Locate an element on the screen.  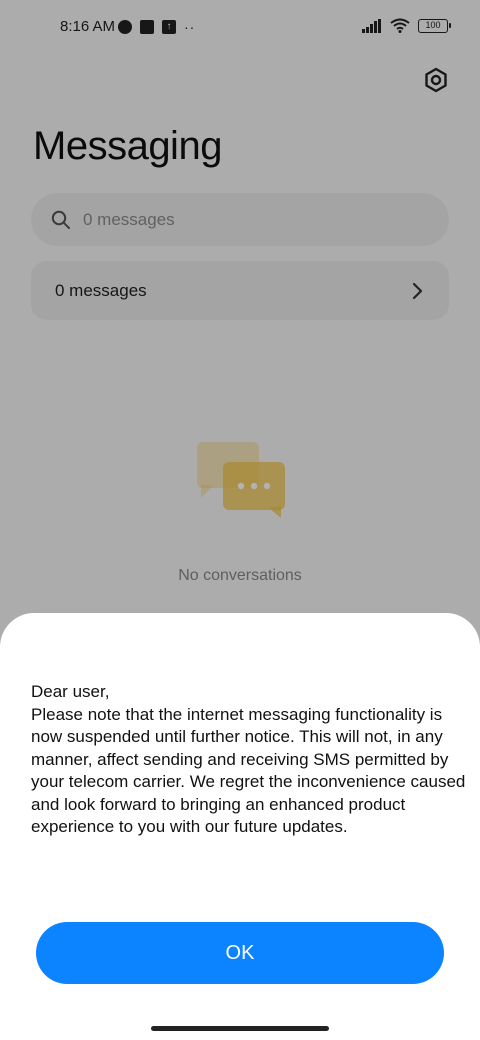
home-indicator is located at coordinates (240, 1028).